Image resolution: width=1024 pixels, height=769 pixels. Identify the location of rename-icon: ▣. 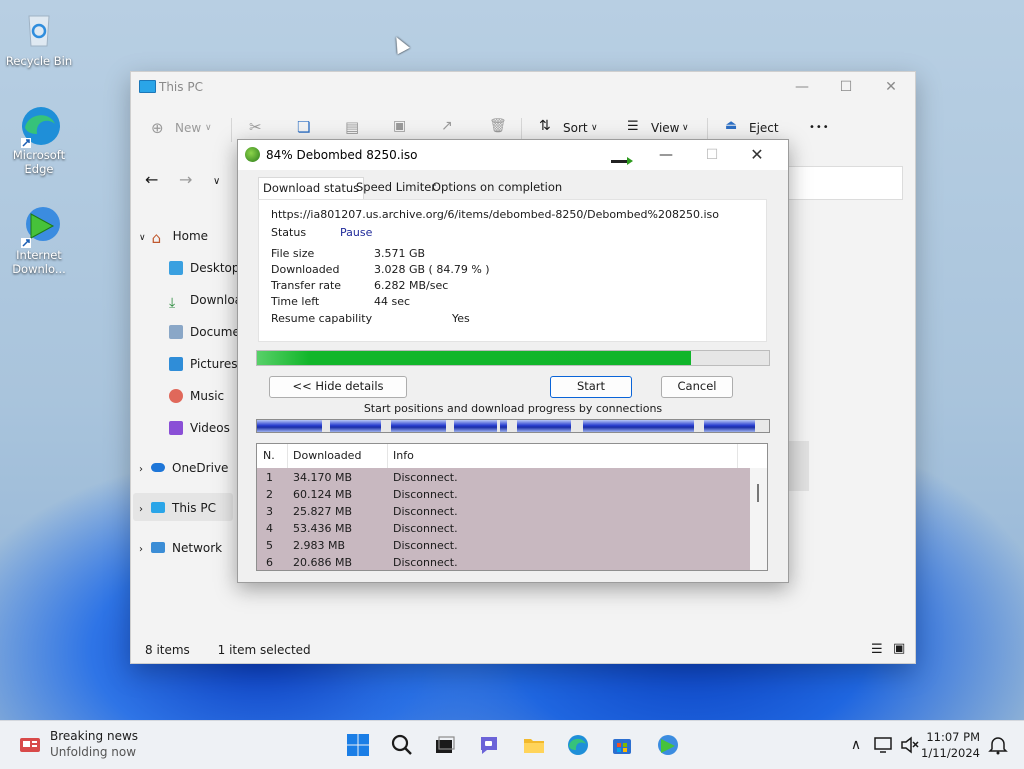
(399, 126).